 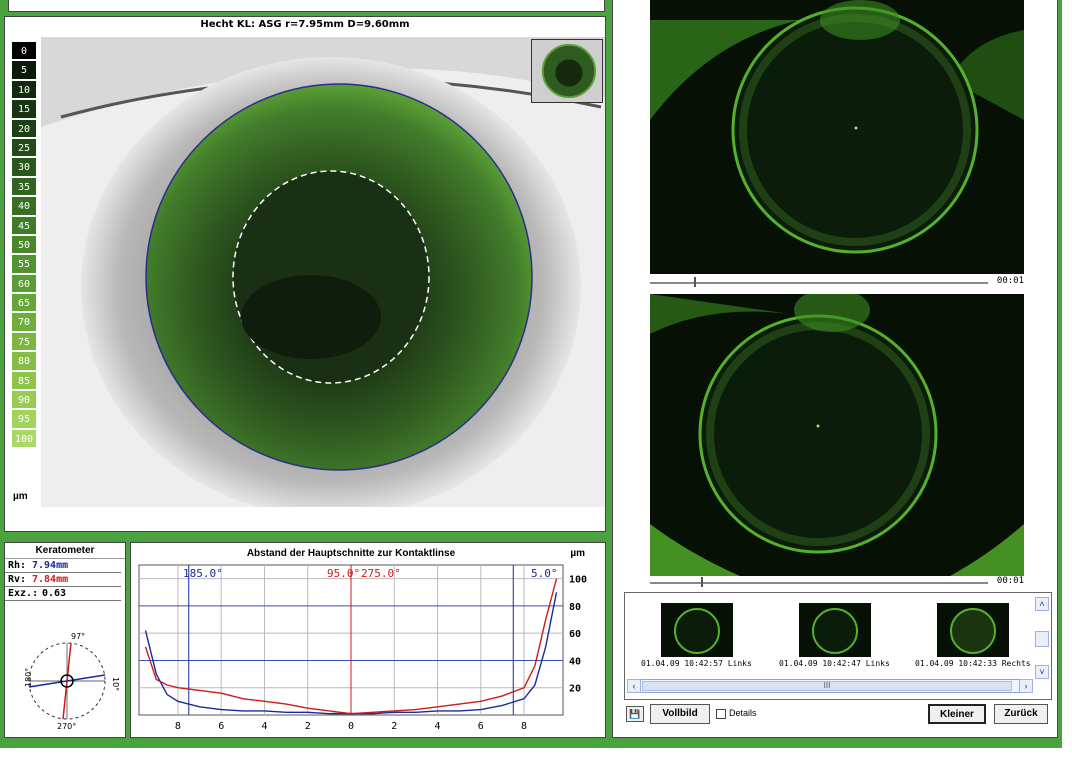 What do you see at coordinates (17, 565) in the screenshot?
I see `rh-label: Rh:` at bounding box center [17, 565].